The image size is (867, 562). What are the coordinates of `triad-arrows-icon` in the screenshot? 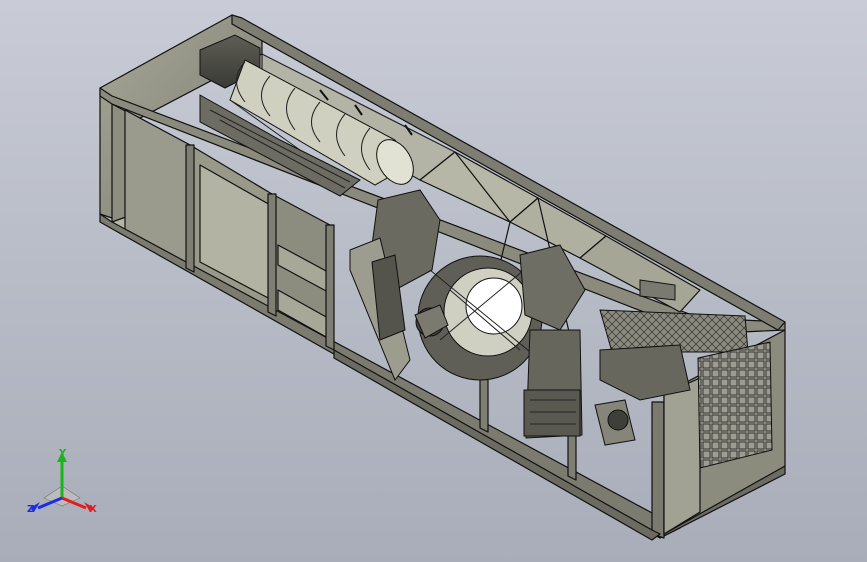 It's located at (62, 482).